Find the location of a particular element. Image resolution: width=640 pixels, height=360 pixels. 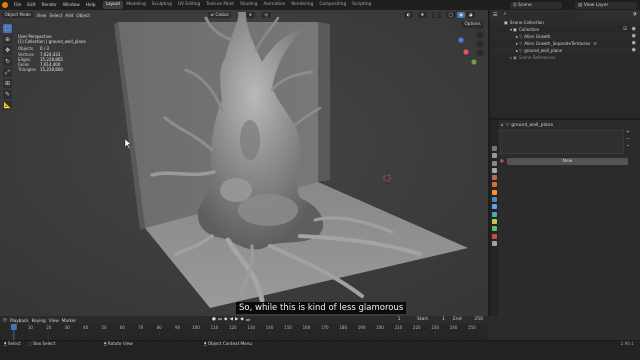

tab-modeling: Modeling is located at coordinates (136, 5).